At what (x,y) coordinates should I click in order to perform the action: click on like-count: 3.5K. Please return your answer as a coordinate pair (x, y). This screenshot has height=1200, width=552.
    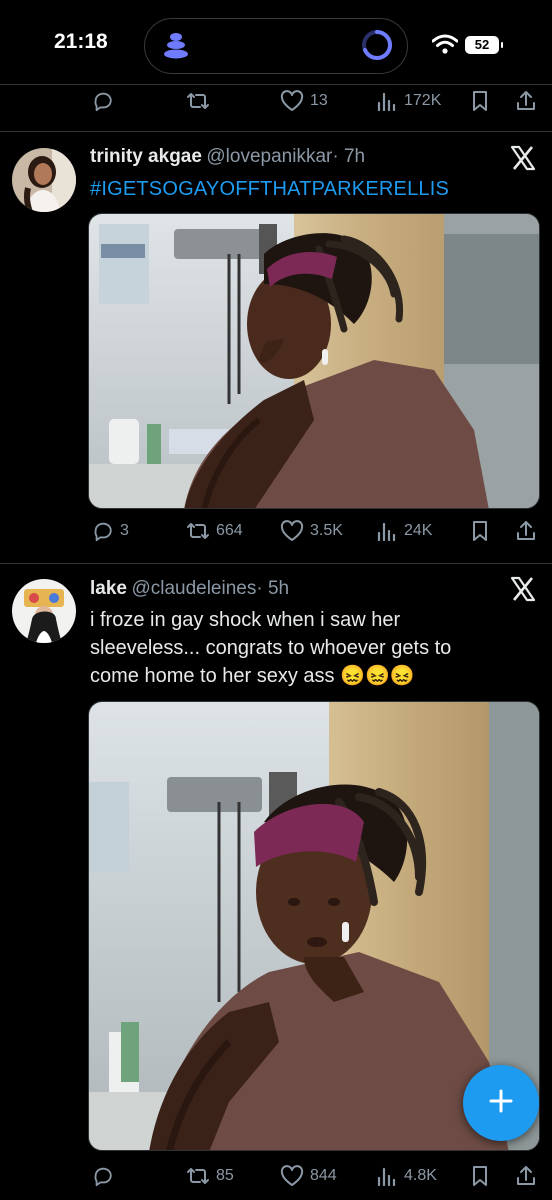
    Looking at the image, I should click on (326, 530).